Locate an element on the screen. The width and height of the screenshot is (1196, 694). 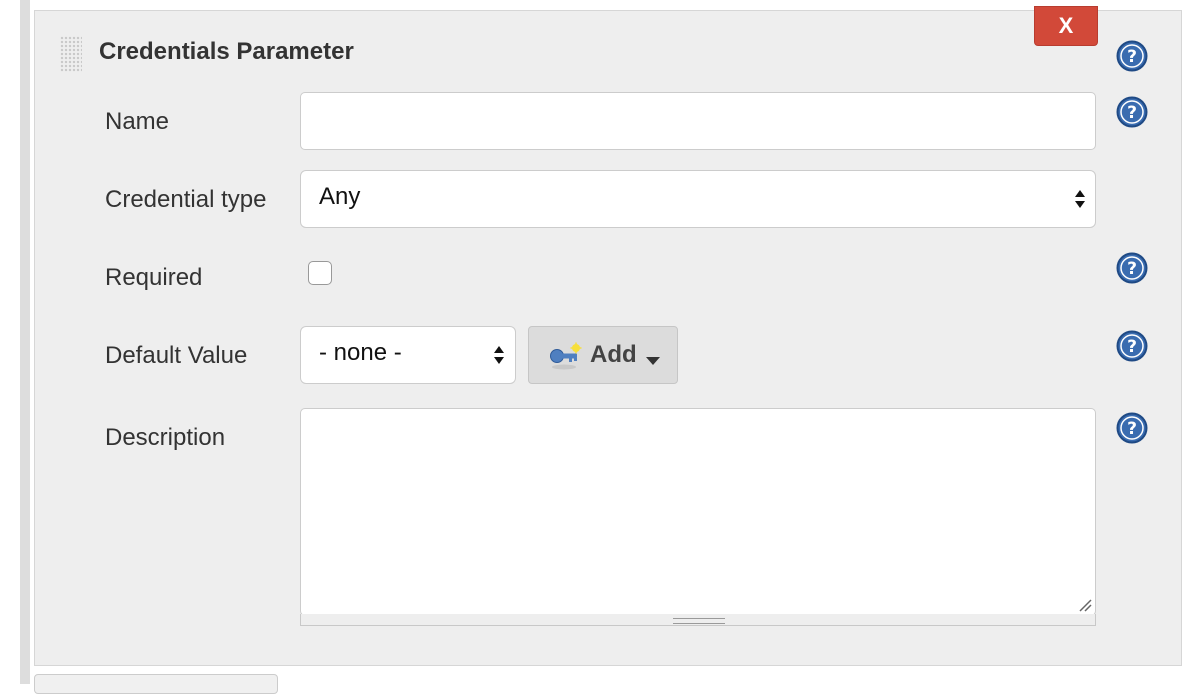
textarea-resize-handle is located at coordinates (698, 620).